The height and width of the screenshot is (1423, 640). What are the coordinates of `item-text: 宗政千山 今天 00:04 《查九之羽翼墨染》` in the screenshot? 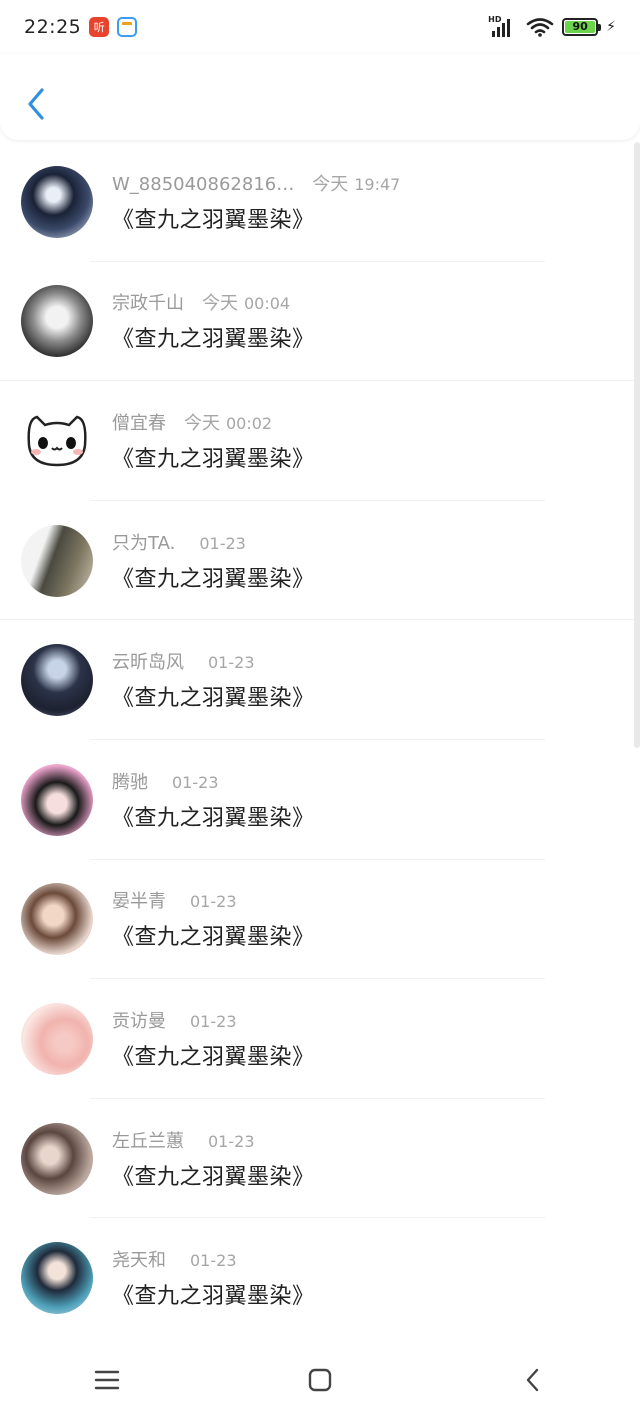 It's located at (213, 321).